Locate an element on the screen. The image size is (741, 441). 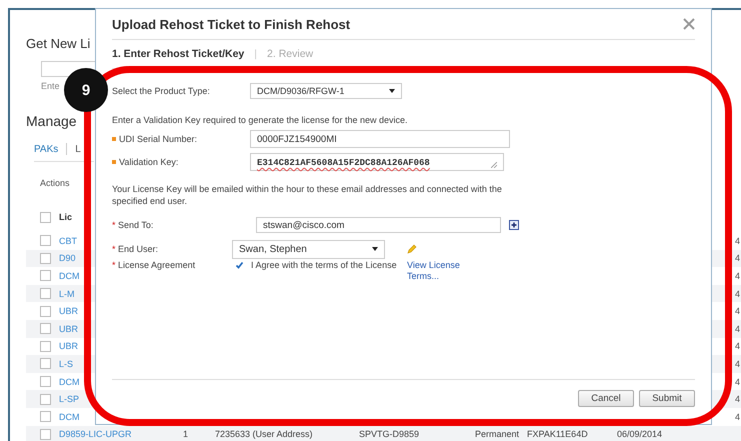
dialog-button: Cancel is located at coordinates (606, 398).